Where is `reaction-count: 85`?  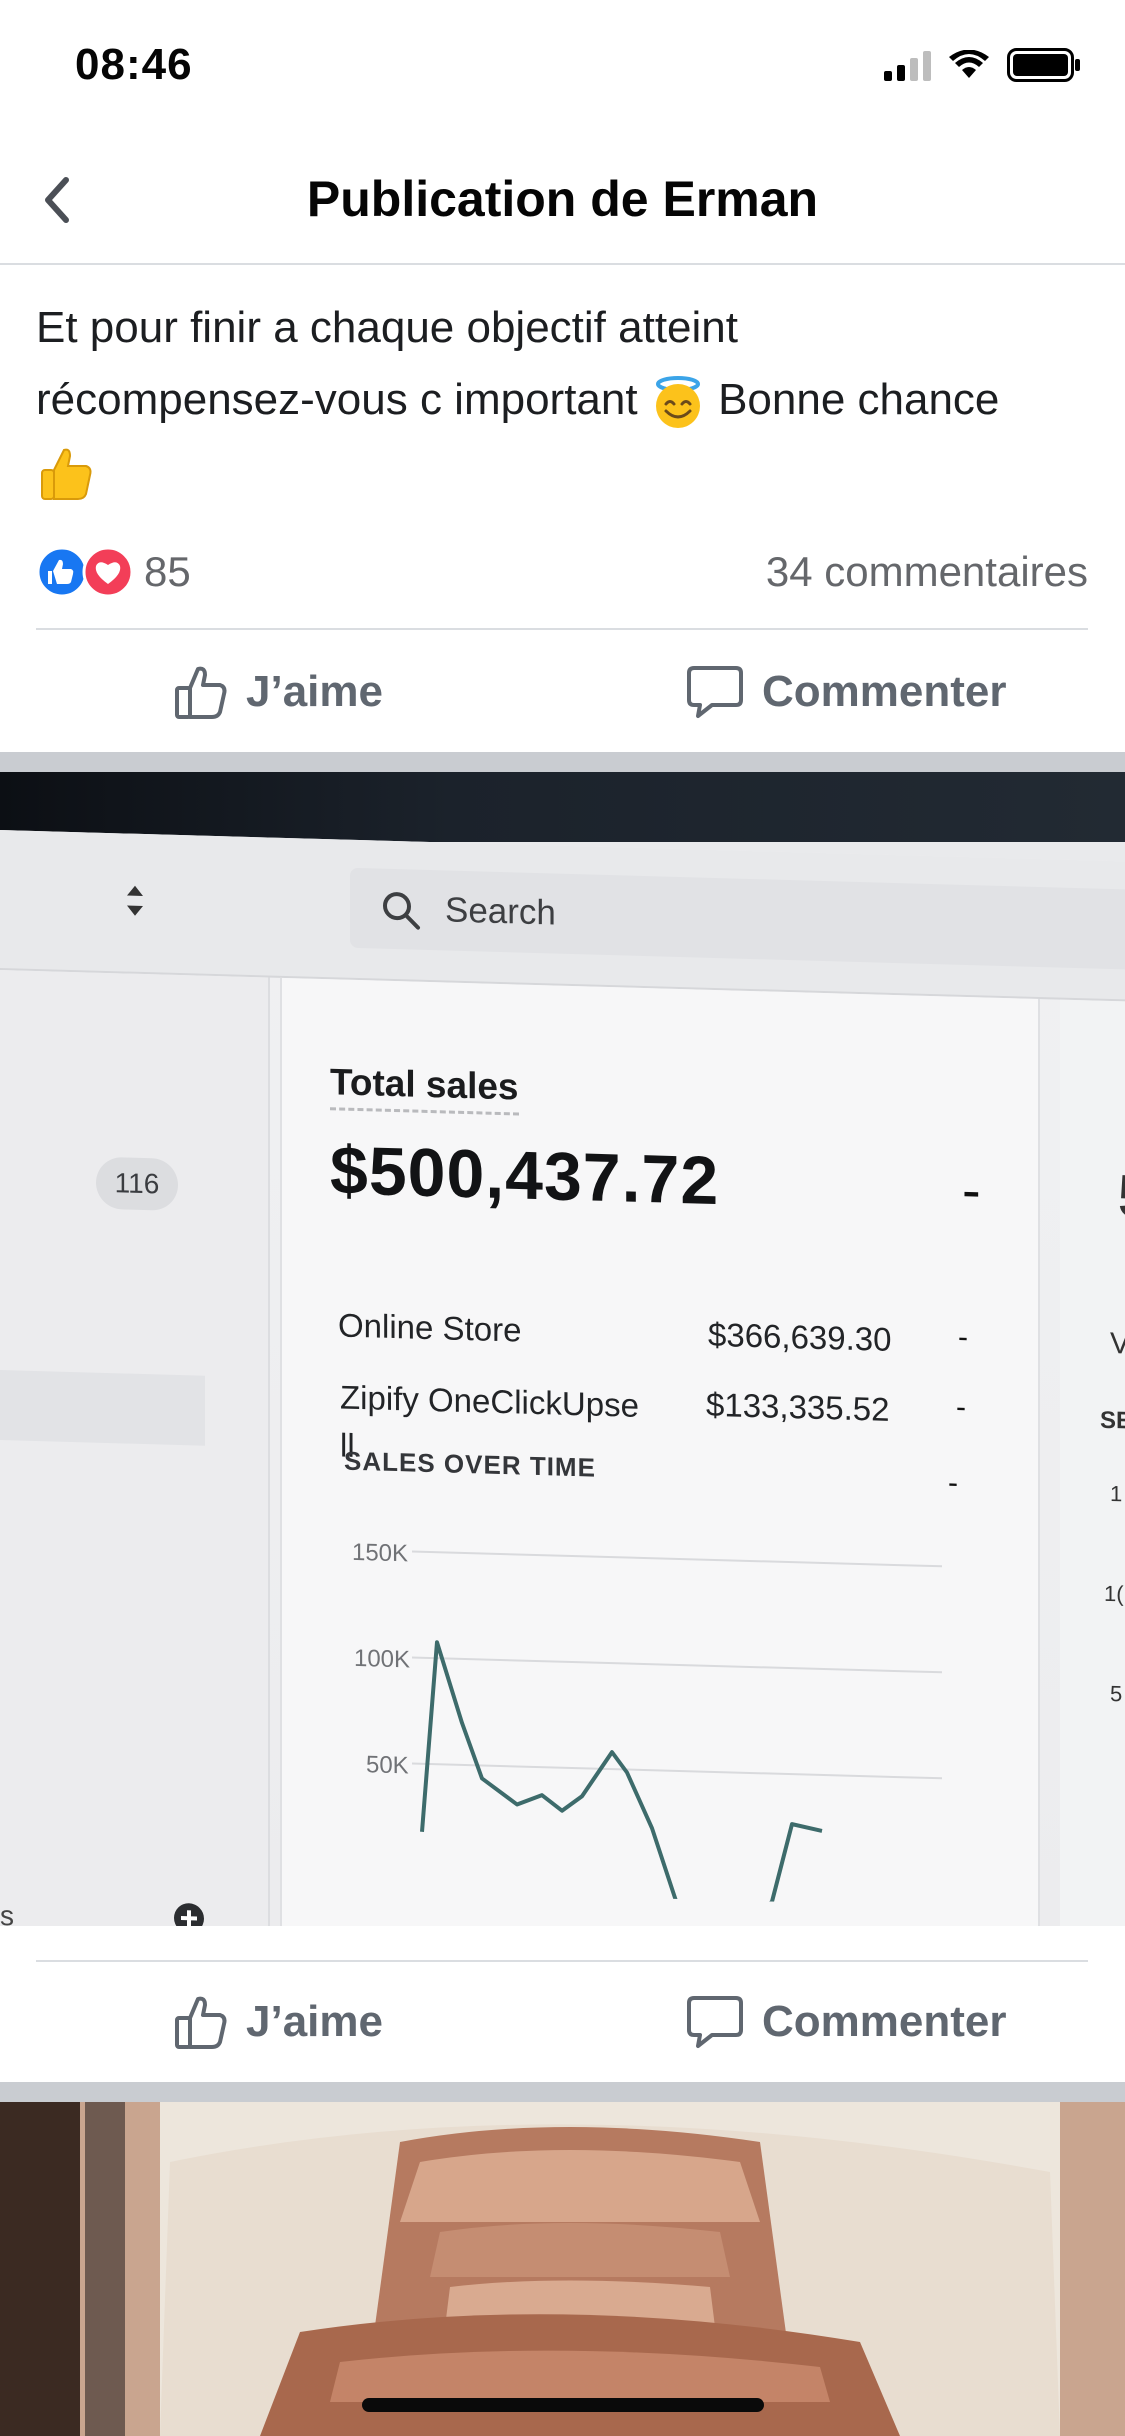 reaction-count: 85 is located at coordinates (167, 571).